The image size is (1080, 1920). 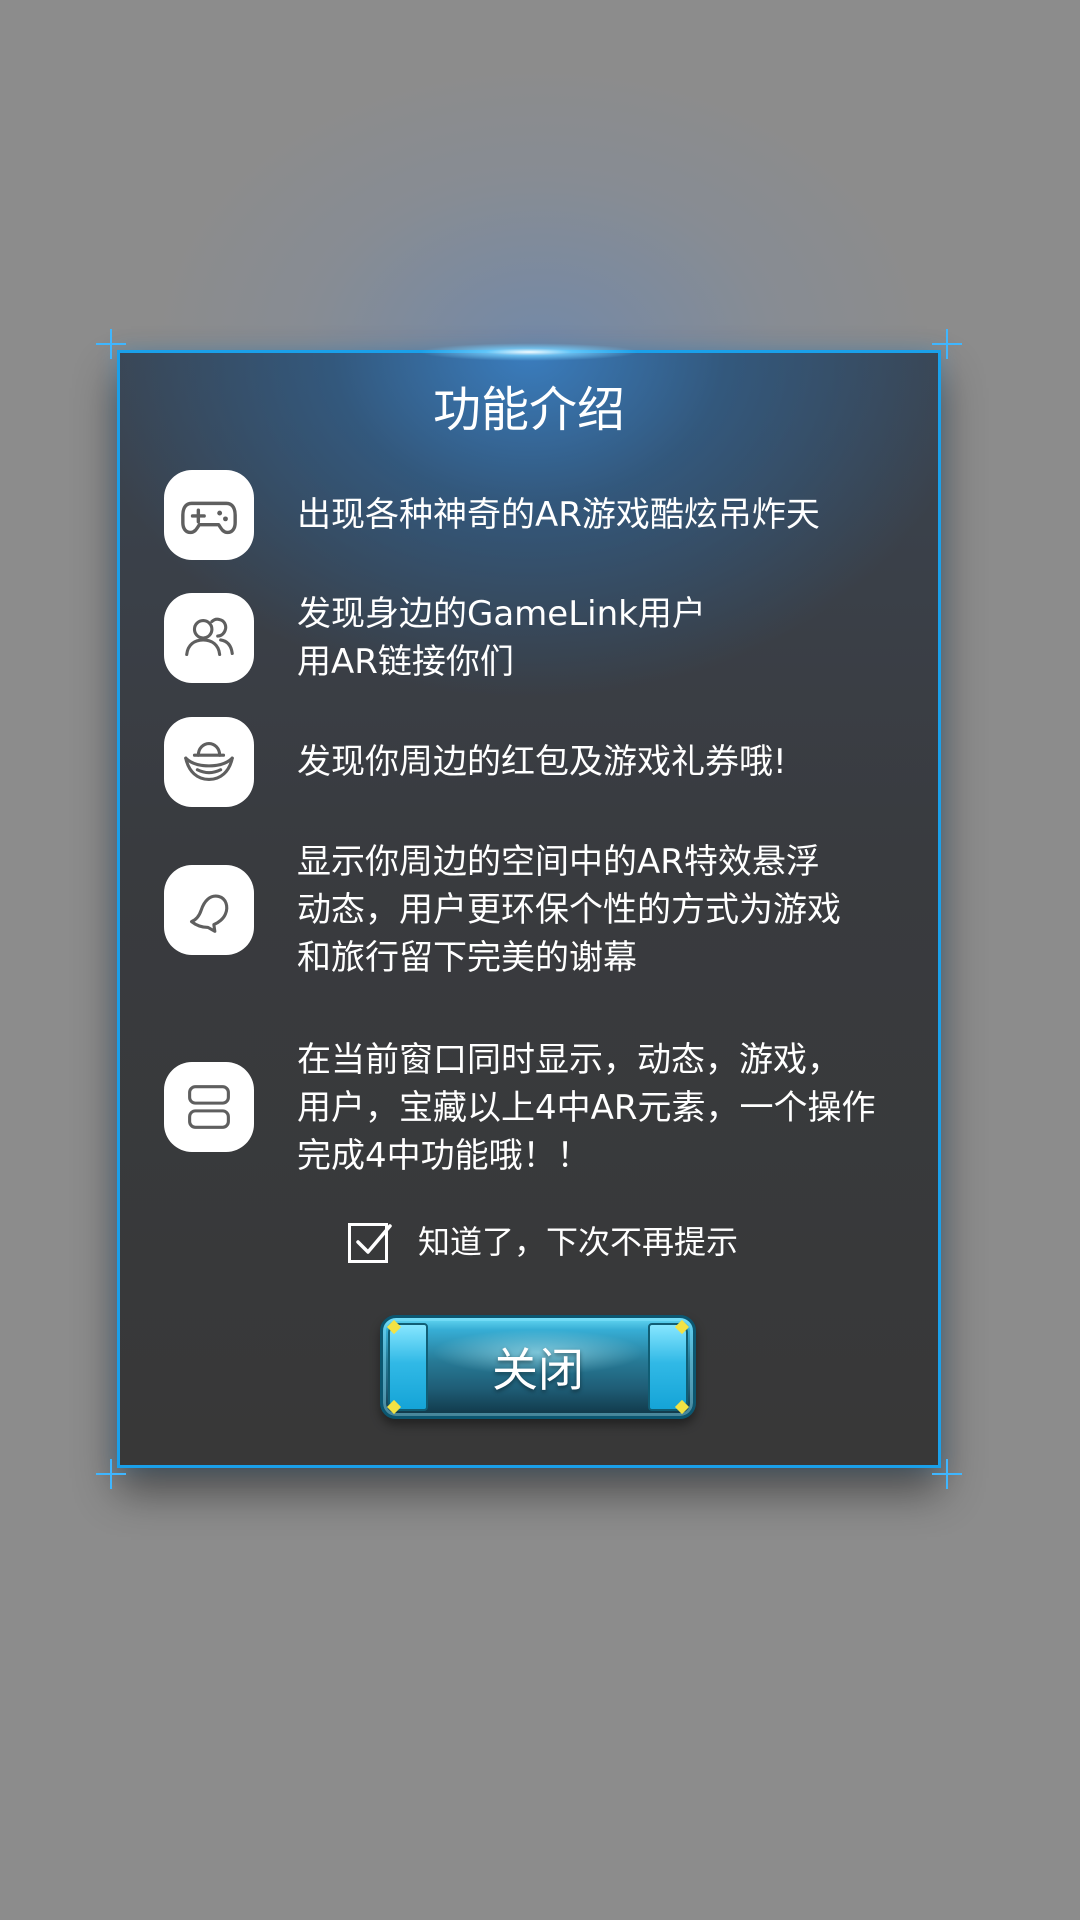 I want to click on ghost-icon, so click(x=209, y=910).